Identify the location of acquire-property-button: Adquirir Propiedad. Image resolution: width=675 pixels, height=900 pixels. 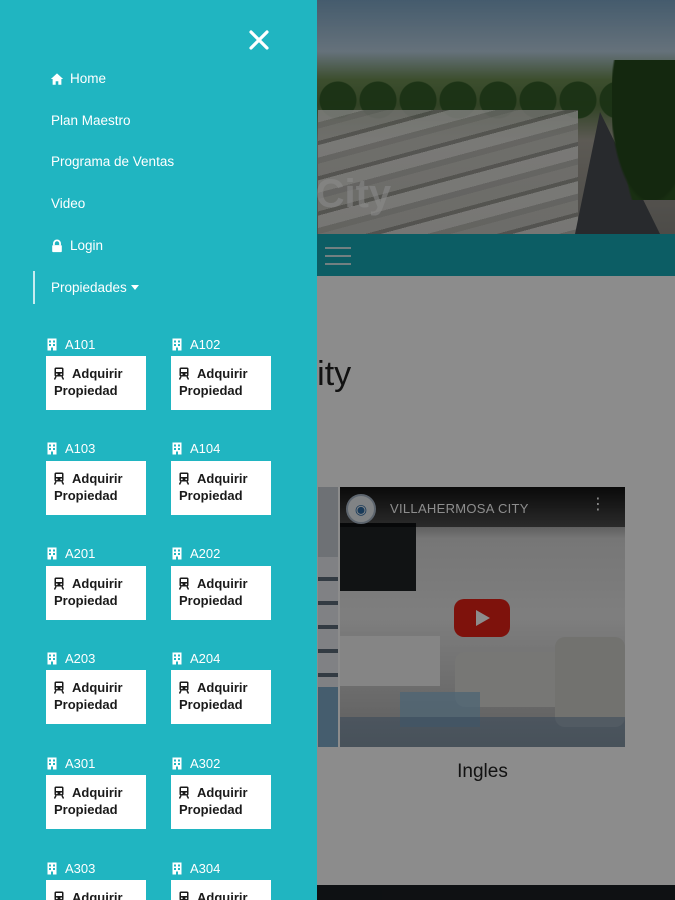
(96, 383).